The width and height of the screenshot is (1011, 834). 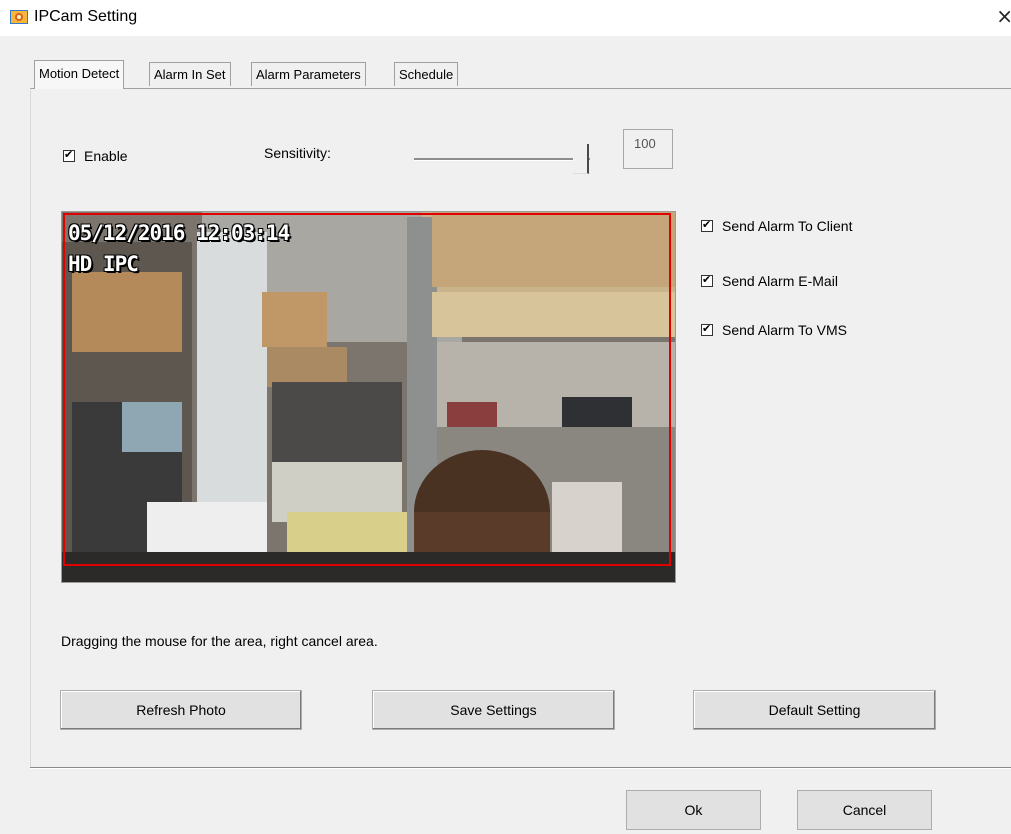 What do you see at coordinates (707, 329) in the screenshot?
I see `send-alarm-vms-checkbox` at bounding box center [707, 329].